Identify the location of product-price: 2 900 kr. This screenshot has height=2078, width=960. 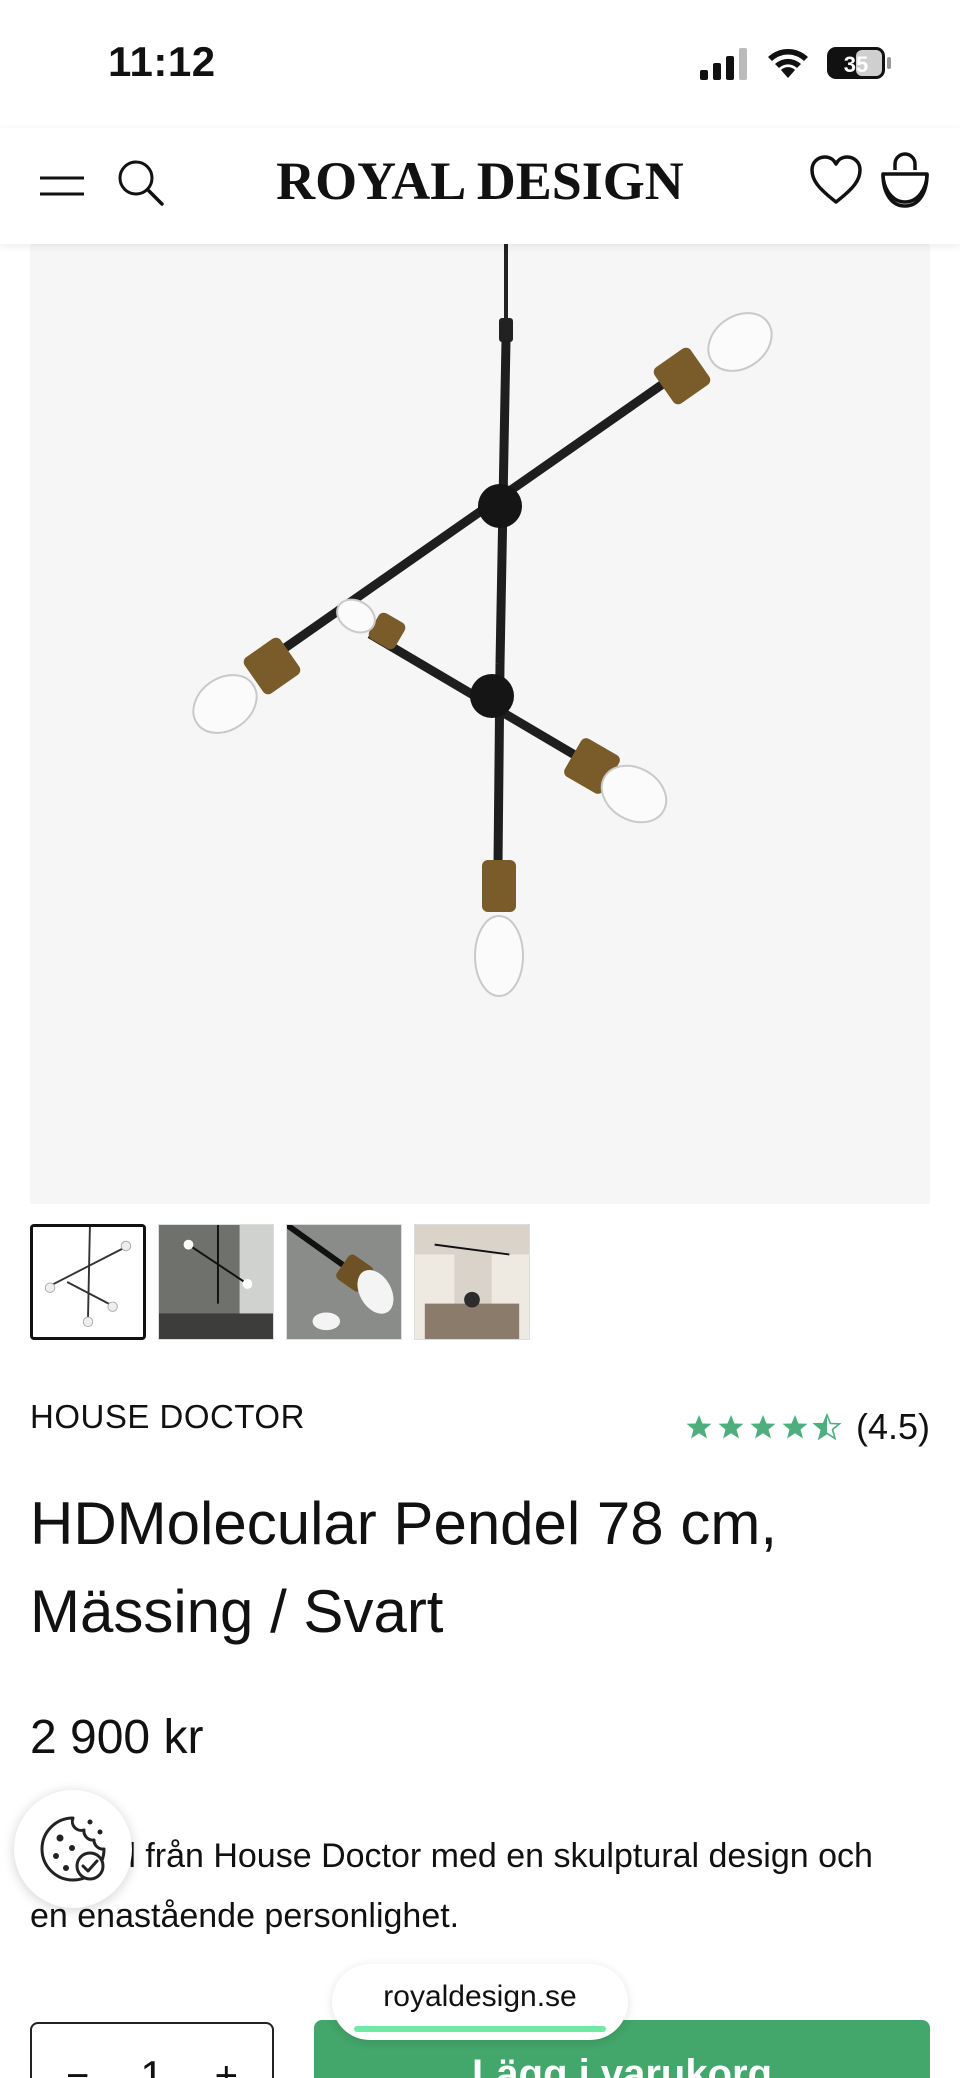
(117, 1737).